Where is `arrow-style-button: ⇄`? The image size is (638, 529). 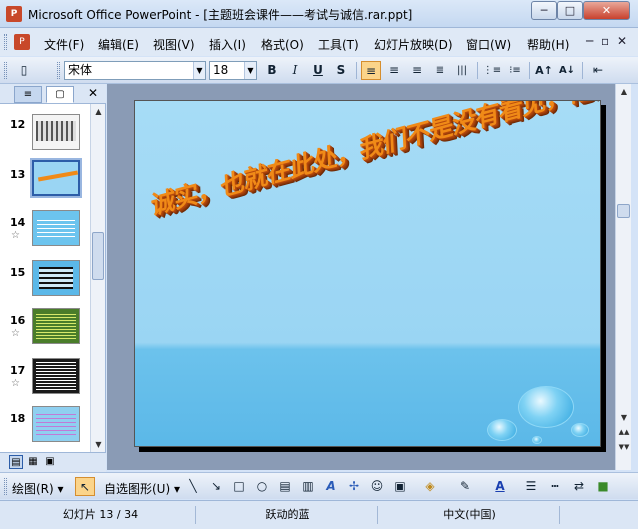
arrow-style-button: ⇄ is located at coordinates (579, 486).